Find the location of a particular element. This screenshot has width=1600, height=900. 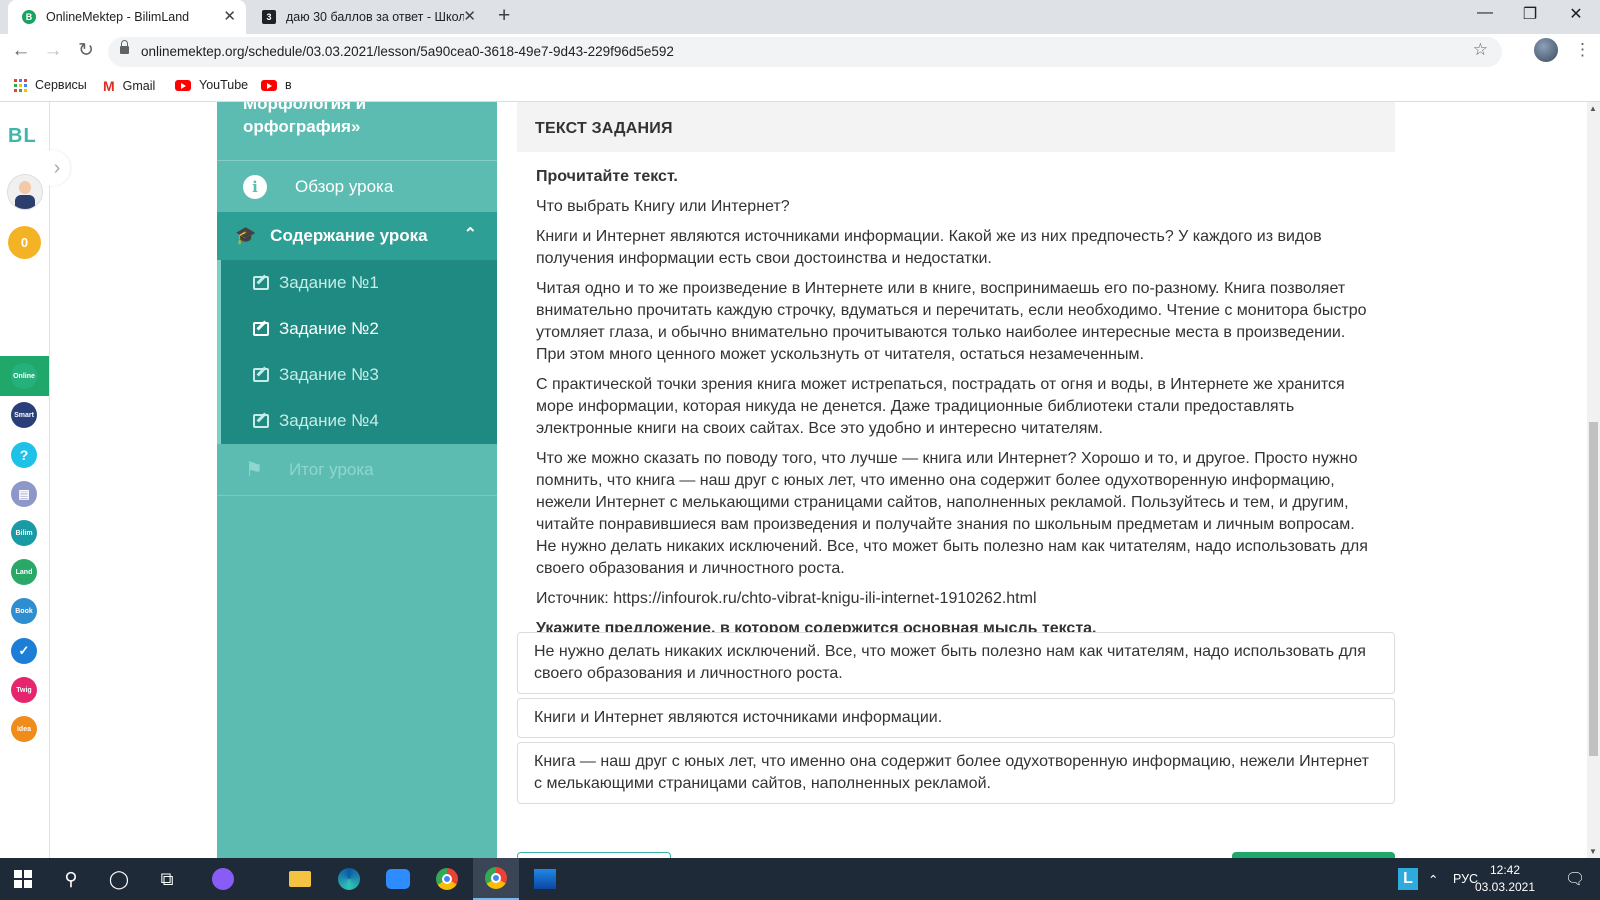

task-label: Задание №2 is located at coordinates (329, 328).